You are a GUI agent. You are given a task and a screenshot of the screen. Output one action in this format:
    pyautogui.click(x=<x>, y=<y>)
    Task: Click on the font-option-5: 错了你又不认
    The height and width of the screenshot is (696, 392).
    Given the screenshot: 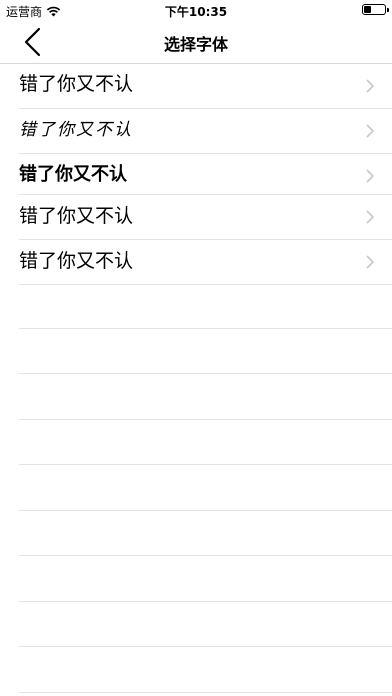 What is the action you would take?
    pyautogui.click(x=205, y=262)
    